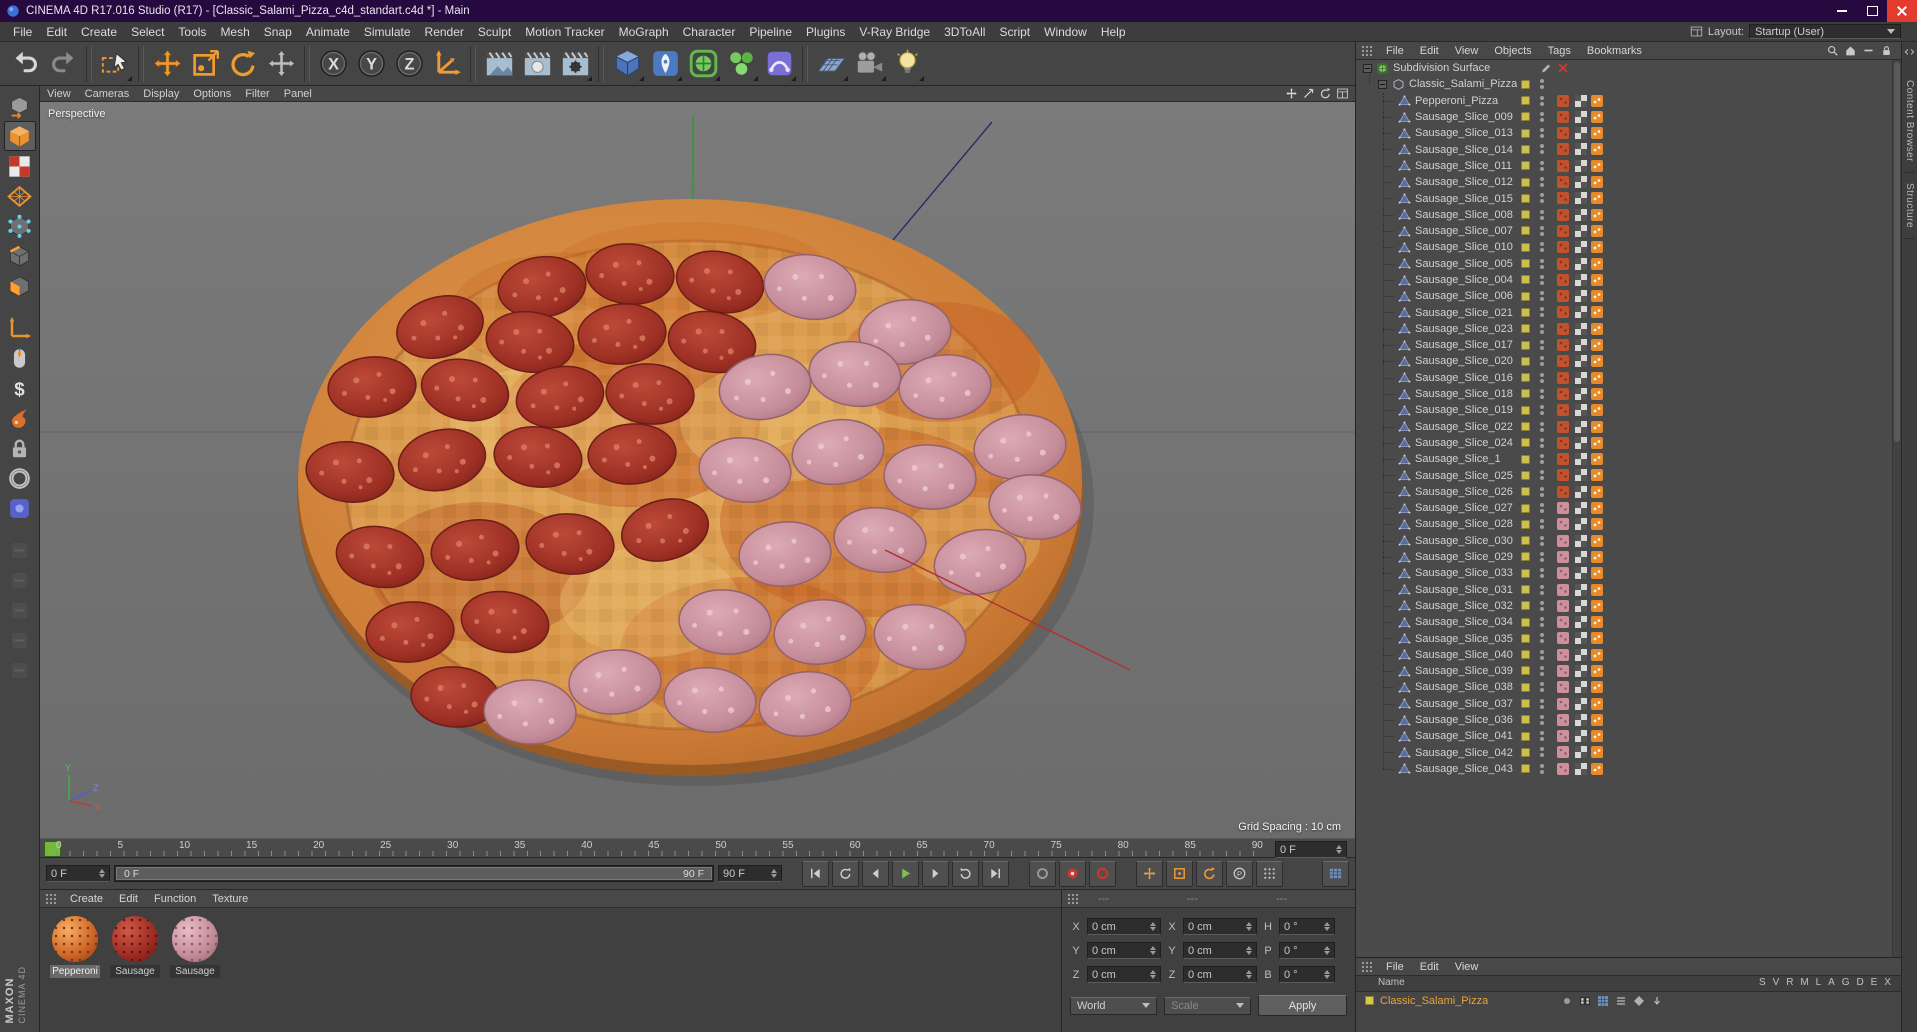 The height and width of the screenshot is (1032, 1917). What do you see at coordinates (1395, 51) in the screenshot?
I see `object-menu-file: File` at bounding box center [1395, 51].